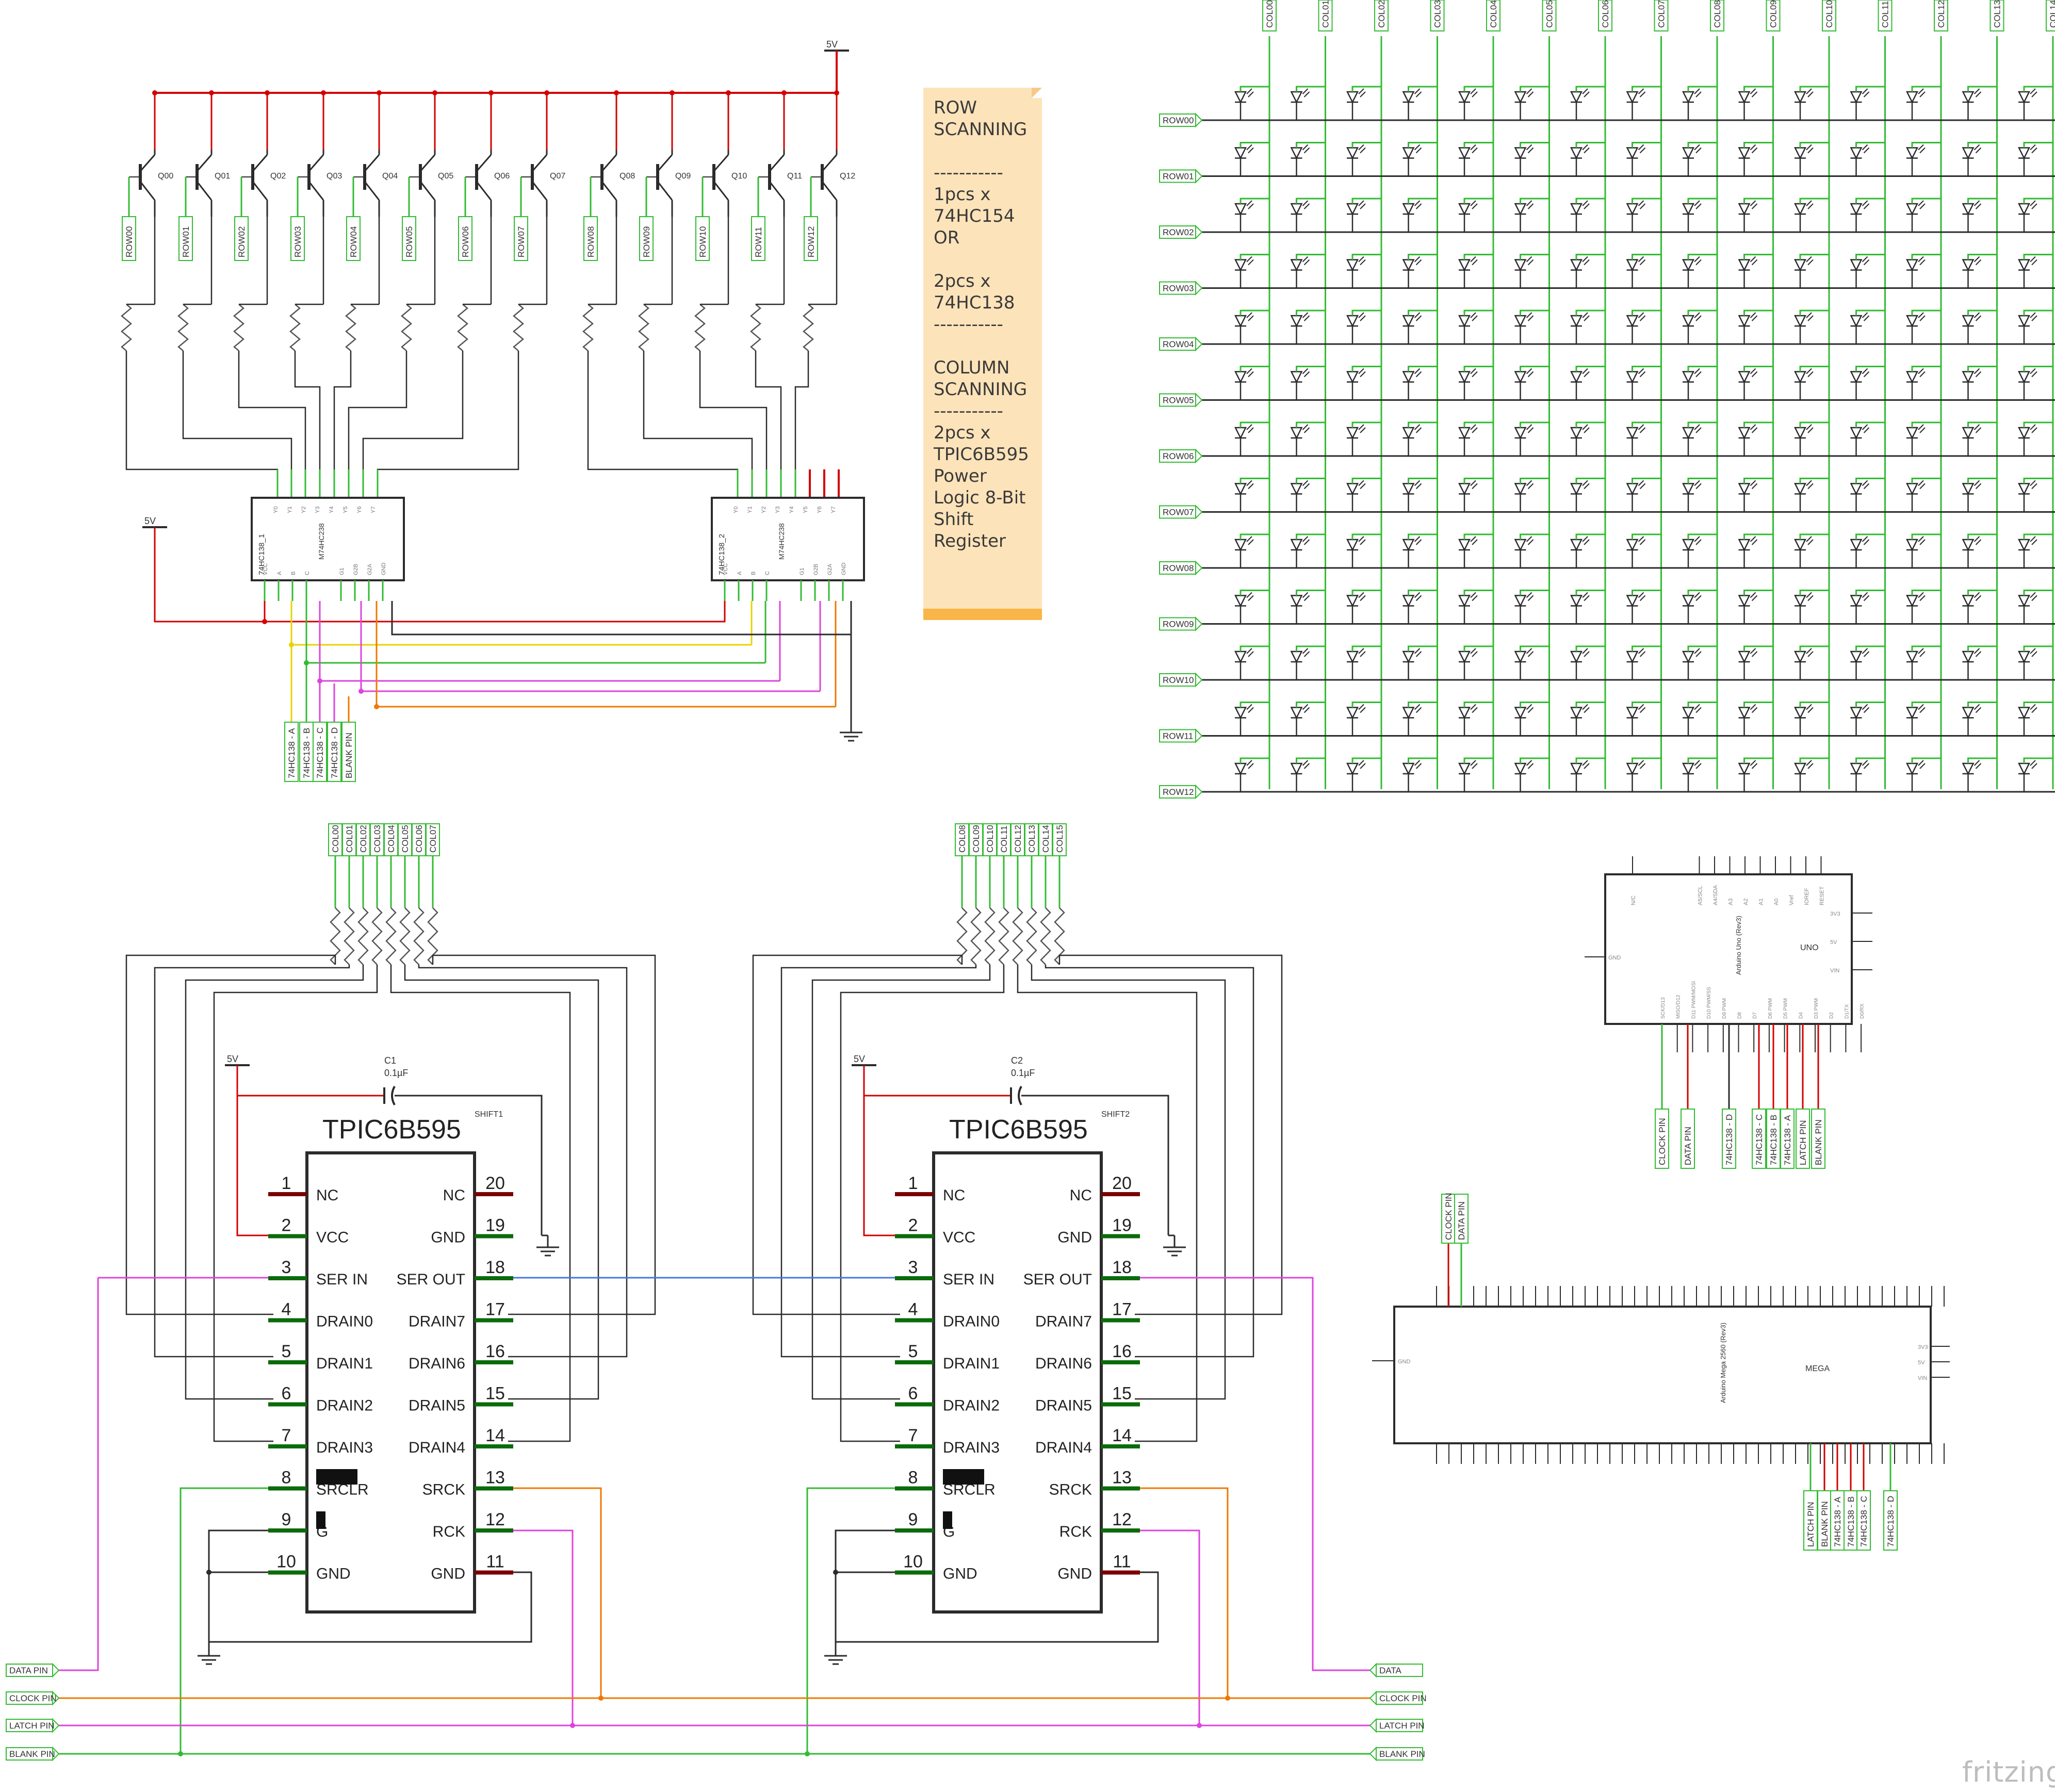 This screenshot has height=1792, width=2055. I want to click on srclr-overline, so click(336, 1477).